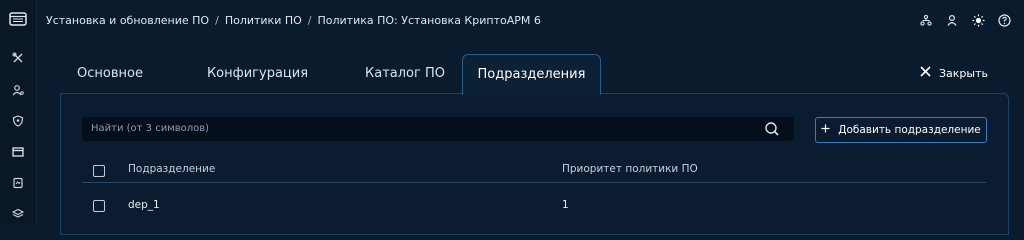 This screenshot has width=1024, height=240. Describe the element at coordinates (438, 129) in the screenshot. I see `search-input: Найти (от 3 символов)` at that location.